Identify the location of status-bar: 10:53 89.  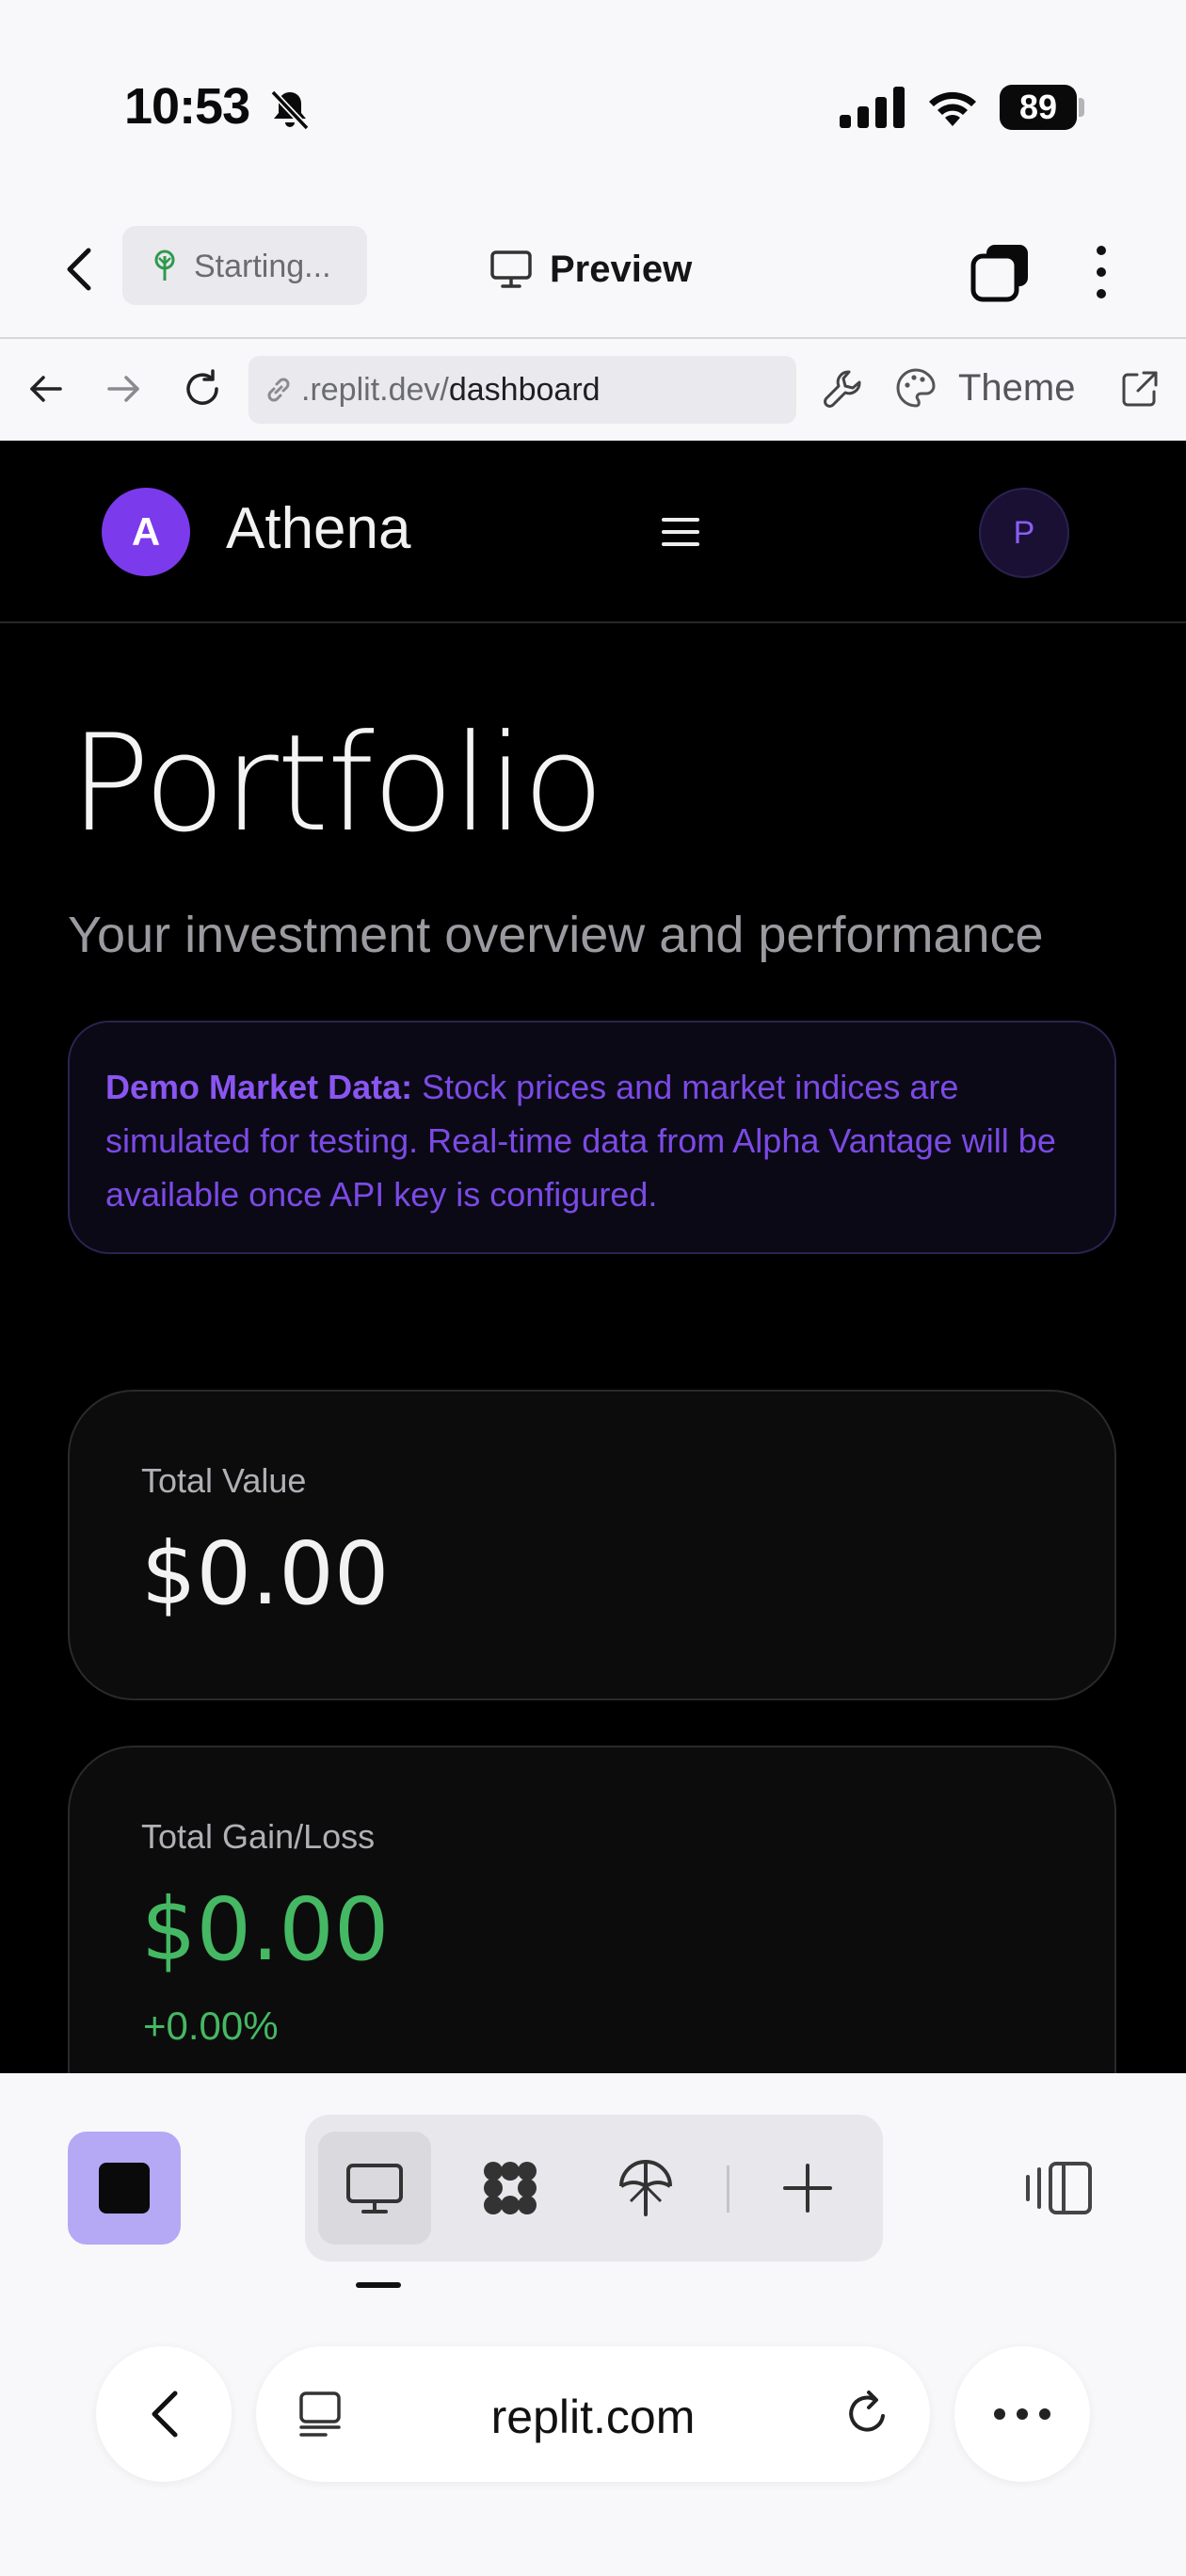
(593, 99).